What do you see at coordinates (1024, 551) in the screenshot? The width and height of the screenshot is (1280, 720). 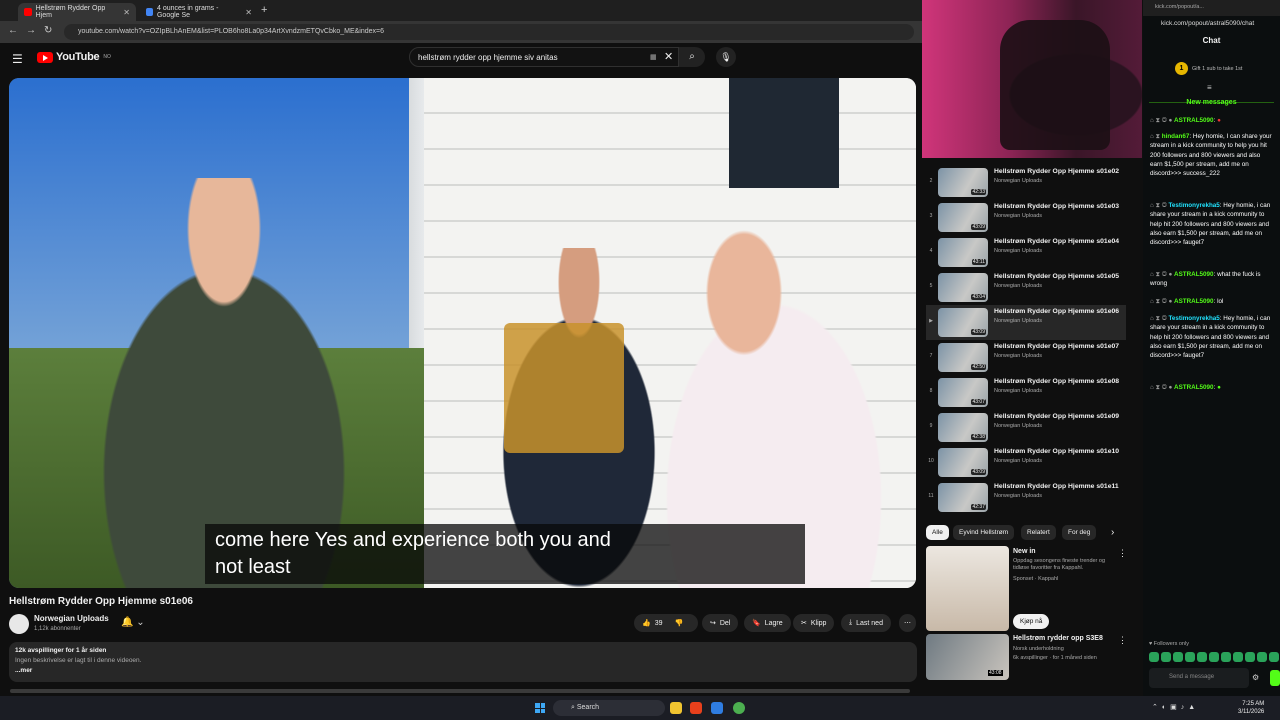 I see `ad-title: New in` at bounding box center [1024, 551].